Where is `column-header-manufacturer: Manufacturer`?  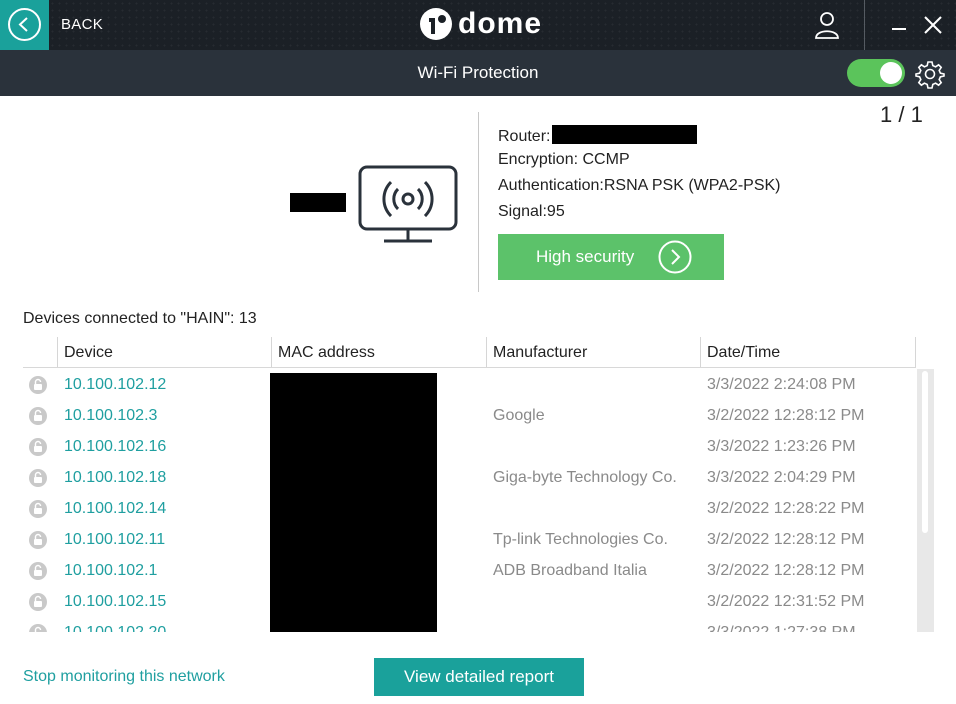 column-header-manufacturer: Manufacturer is located at coordinates (537, 352).